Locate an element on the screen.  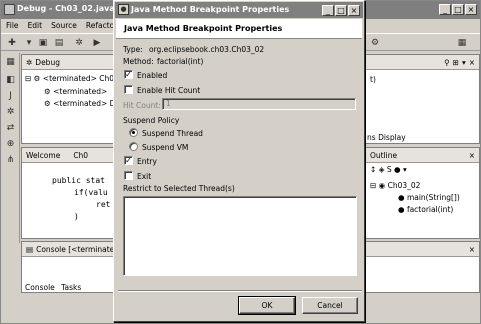
hide-static-icon: S is located at coordinates (389, 169).